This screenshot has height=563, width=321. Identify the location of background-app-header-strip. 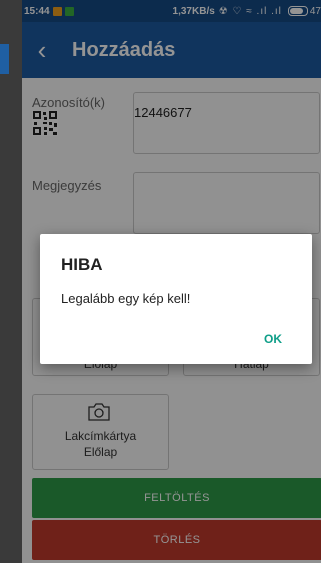
(4, 59).